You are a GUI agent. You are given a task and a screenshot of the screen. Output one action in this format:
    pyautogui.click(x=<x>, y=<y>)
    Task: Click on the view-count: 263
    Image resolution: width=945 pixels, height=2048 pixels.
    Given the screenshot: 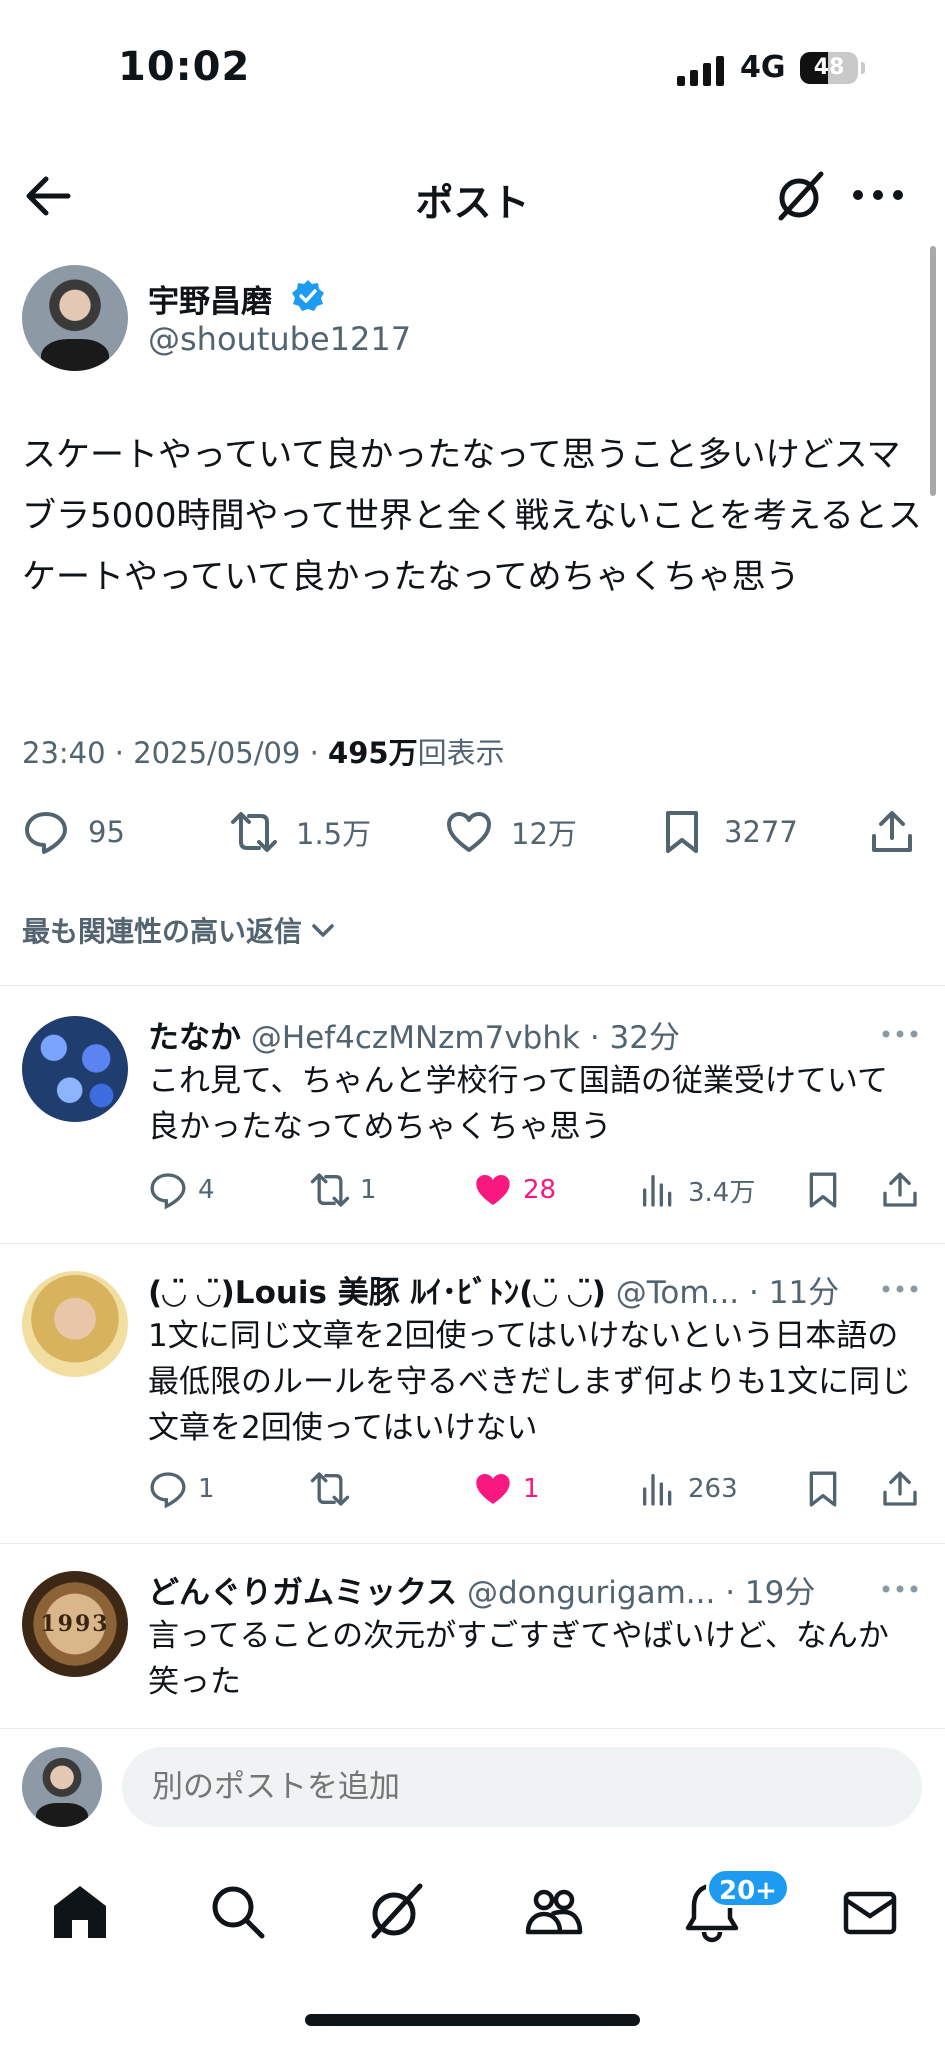 What is the action you would take?
    pyautogui.click(x=713, y=1489)
    